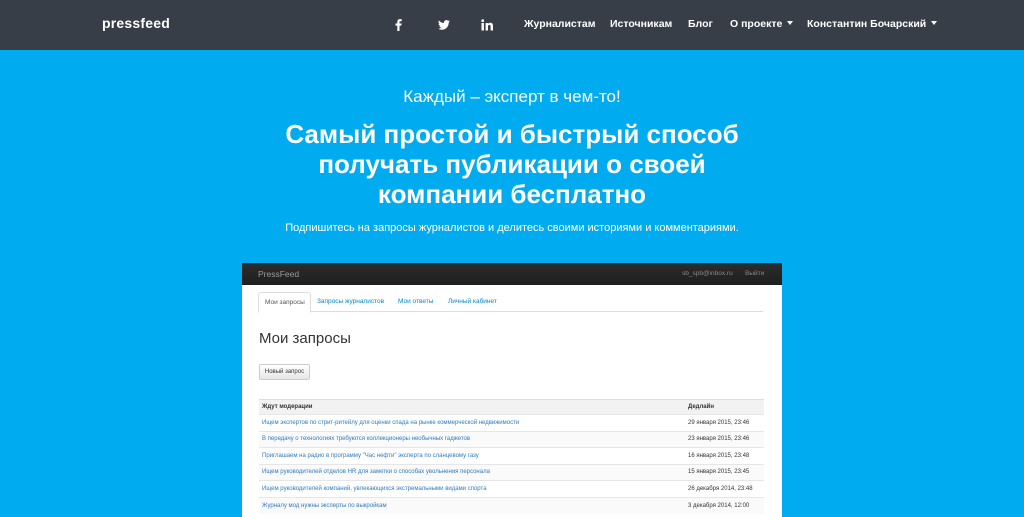 The height and width of the screenshot is (517, 1024). What do you see at coordinates (700, 24) in the screenshot?
I see `nav-blog-link: Блог` at bounding box center [700, 24].